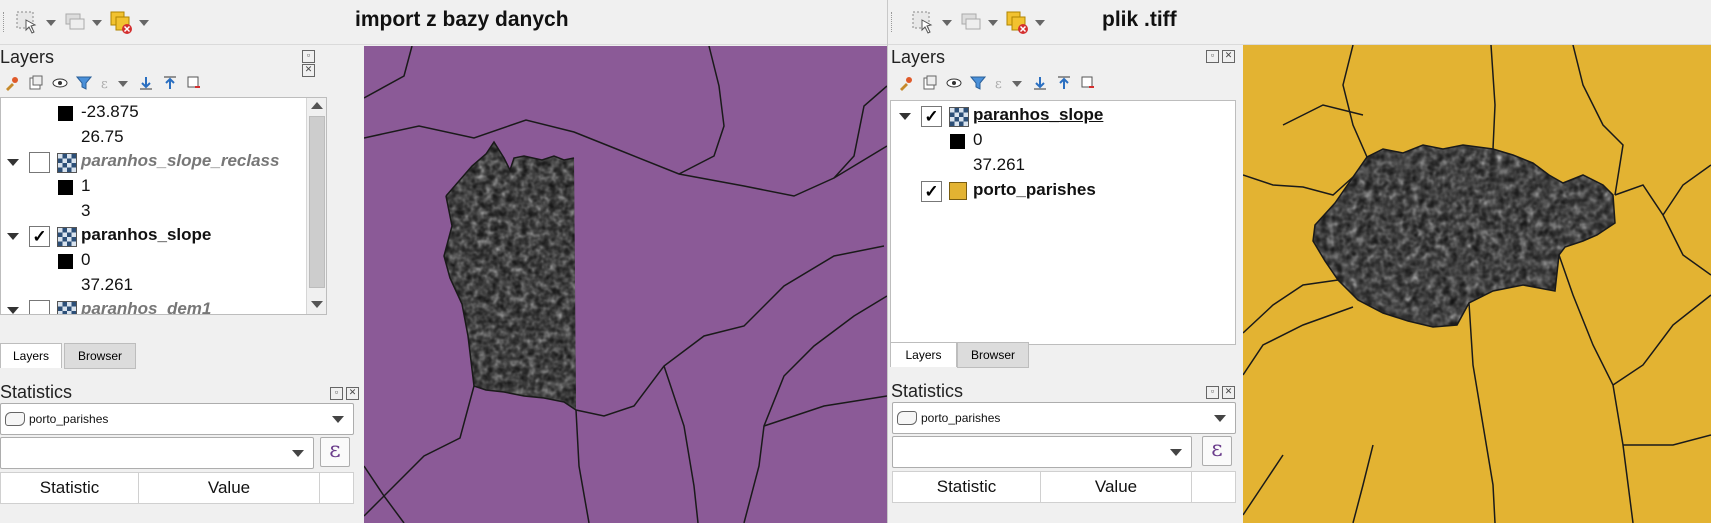 This screenshot has width=1711, height=523. What do you see at coordinates (151, 162) in the screenshot?
I see `layer-item-paranhos-slope-reclass: paranhos_slope_reclass` at bounding box center [151, 162].